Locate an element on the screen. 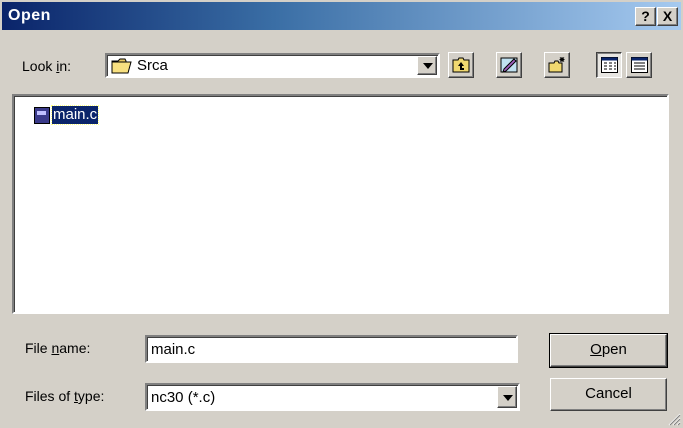 This screenshot has width=683, height=428. look-in-dropdown-button is located at coordinates (427, 65).